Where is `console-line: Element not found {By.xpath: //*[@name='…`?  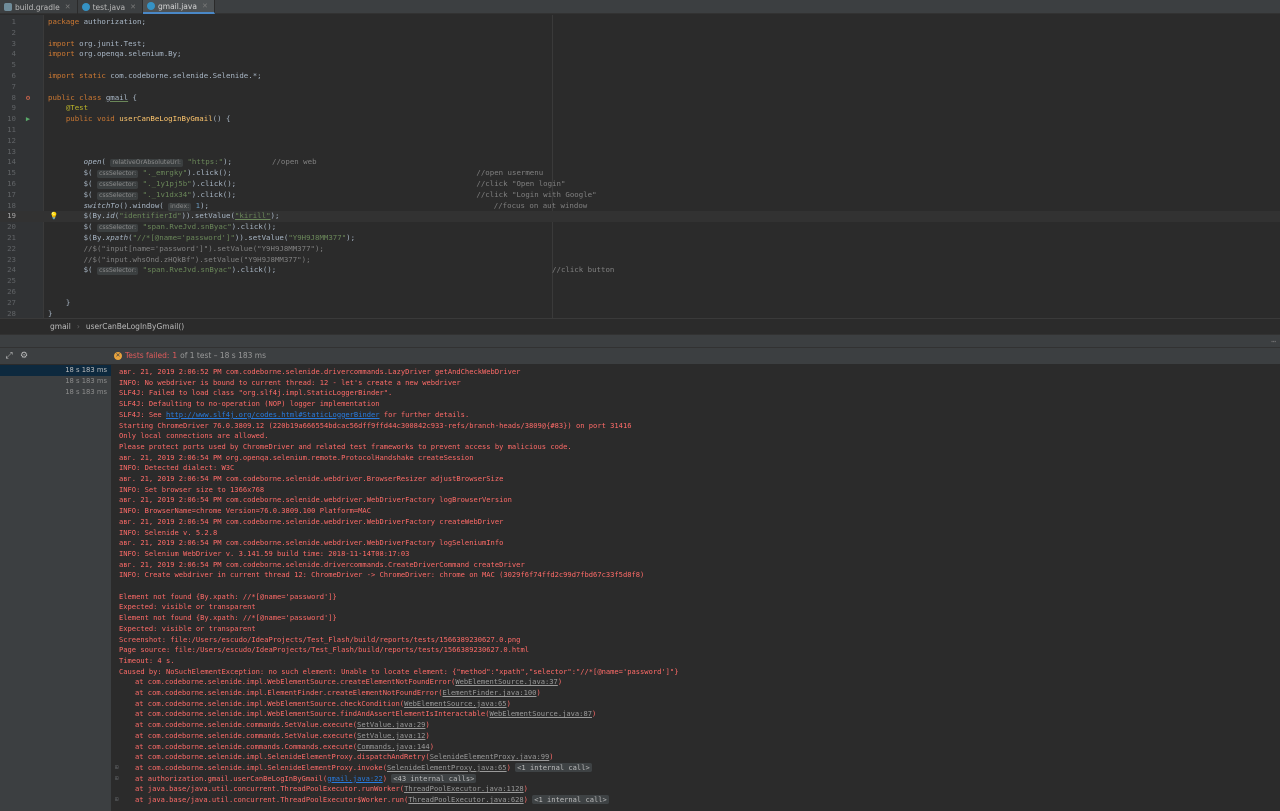 console-line: Element not found {By.xpath: //*[@name='… is located at coordinates (228, 618).